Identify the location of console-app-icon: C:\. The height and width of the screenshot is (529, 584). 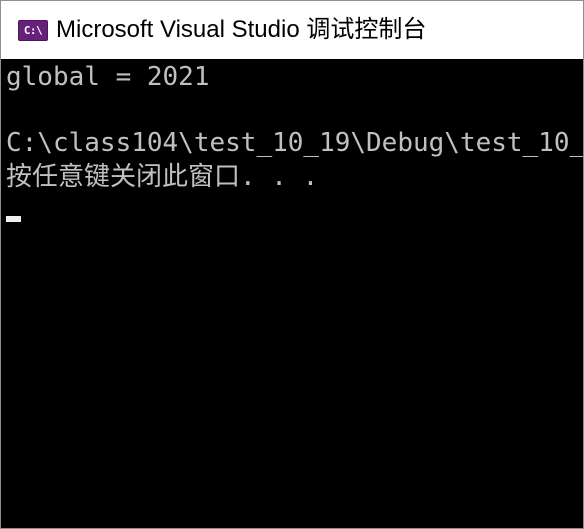
(33, 30).